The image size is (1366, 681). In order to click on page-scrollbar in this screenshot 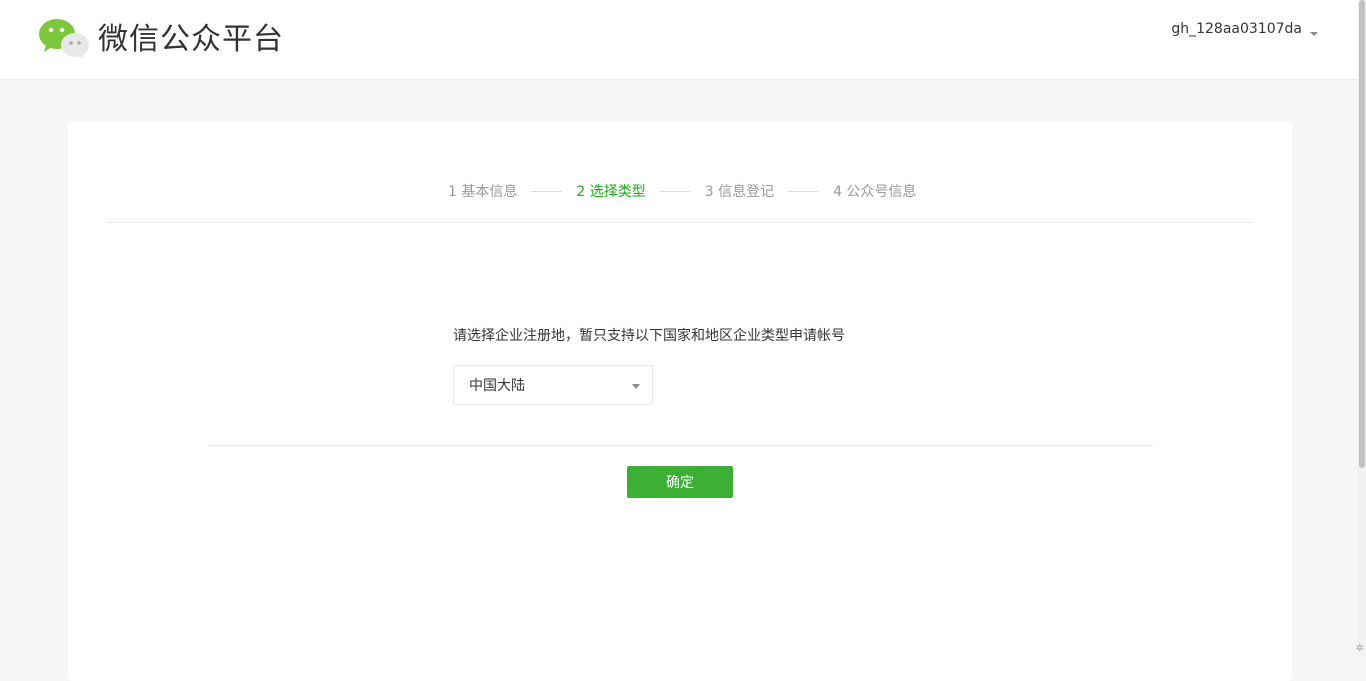, I will do `click(1362, 328)`.